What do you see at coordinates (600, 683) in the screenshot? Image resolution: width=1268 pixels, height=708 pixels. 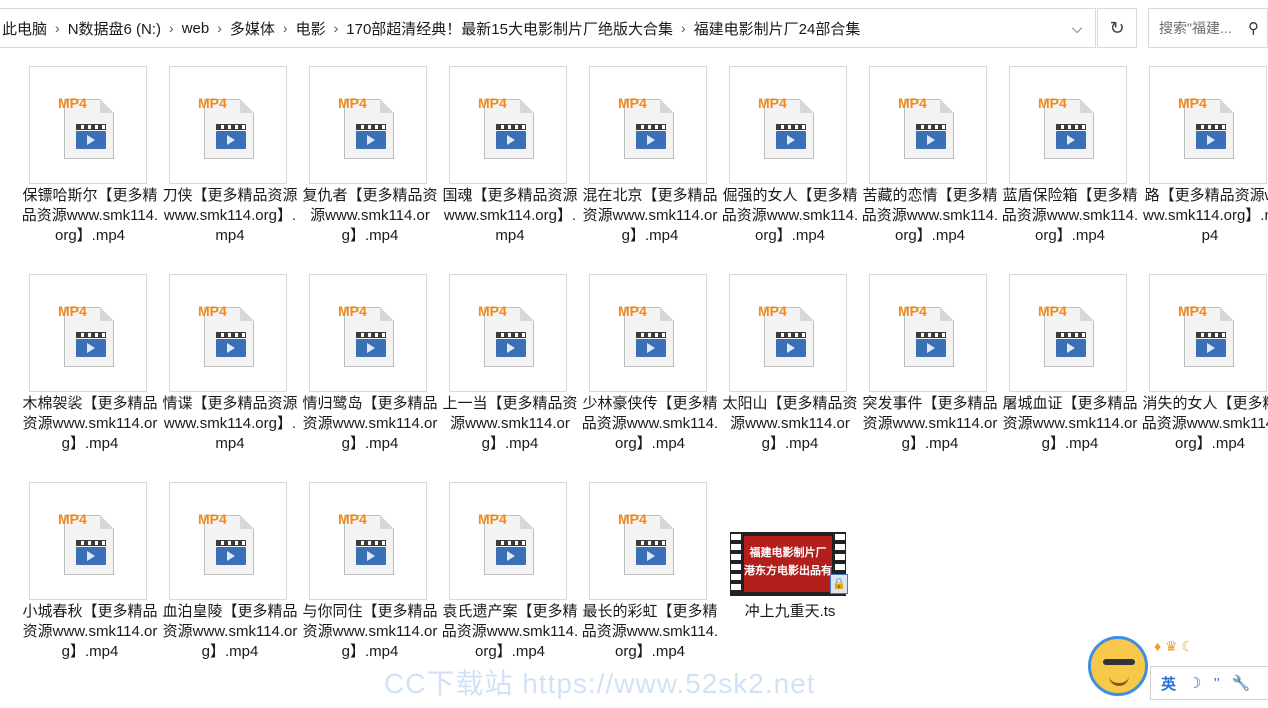 I see `watermark: CC下载站 https://www.52sk2.net` at bounding box center [600, 683].